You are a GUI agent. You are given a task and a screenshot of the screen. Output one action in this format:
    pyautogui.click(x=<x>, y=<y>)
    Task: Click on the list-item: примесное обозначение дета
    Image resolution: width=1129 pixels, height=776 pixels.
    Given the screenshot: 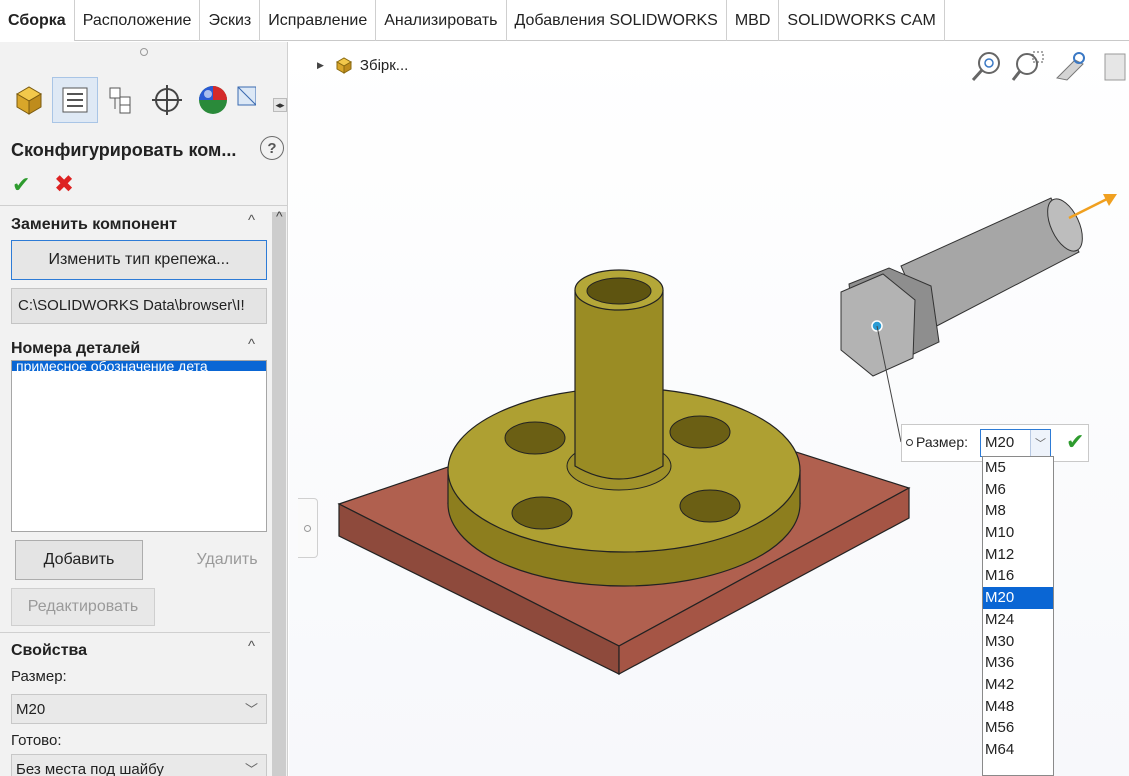 What is the action you would take?
    pyautogui.click(x=139, y=366)
    